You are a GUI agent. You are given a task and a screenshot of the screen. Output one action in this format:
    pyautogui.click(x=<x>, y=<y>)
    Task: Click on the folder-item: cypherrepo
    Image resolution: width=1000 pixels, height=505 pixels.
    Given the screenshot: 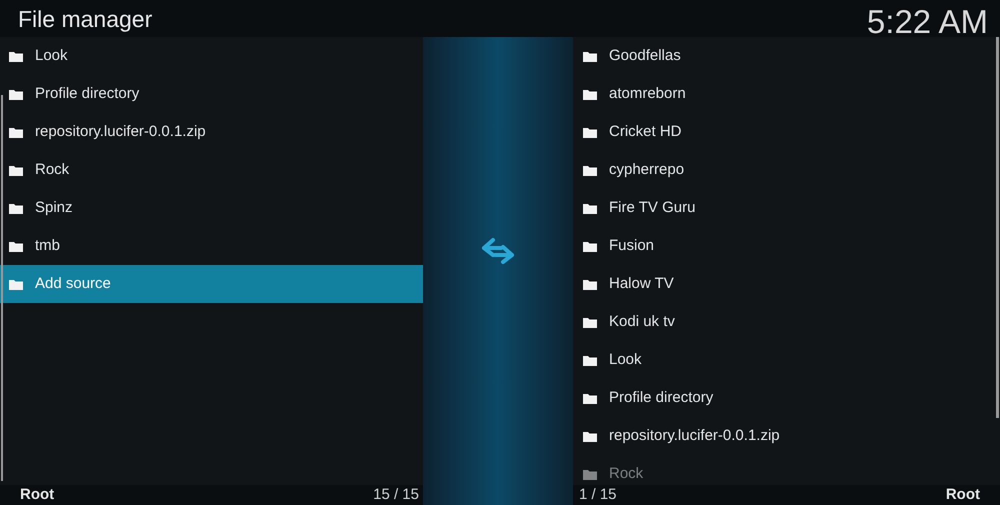 What is the action you would take?
    pyautogui.click(x=784, y=170)
    